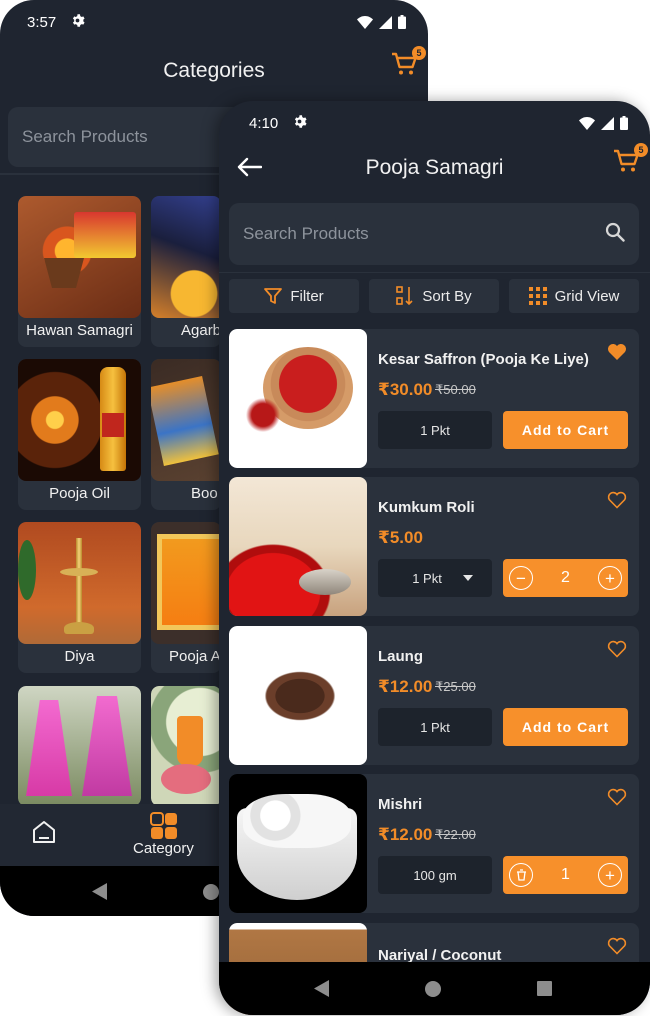 Image resolution: width=650 pixels, height=1016 pixels. I want to click on system-navigation-bar, so click(434, 988).